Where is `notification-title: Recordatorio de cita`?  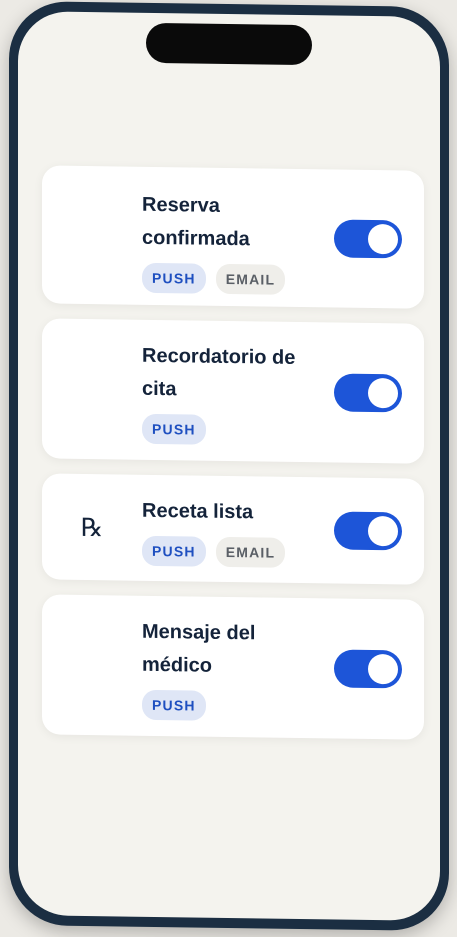
notification-title: Recordatorio de cita is located at coordinates (219, 372).